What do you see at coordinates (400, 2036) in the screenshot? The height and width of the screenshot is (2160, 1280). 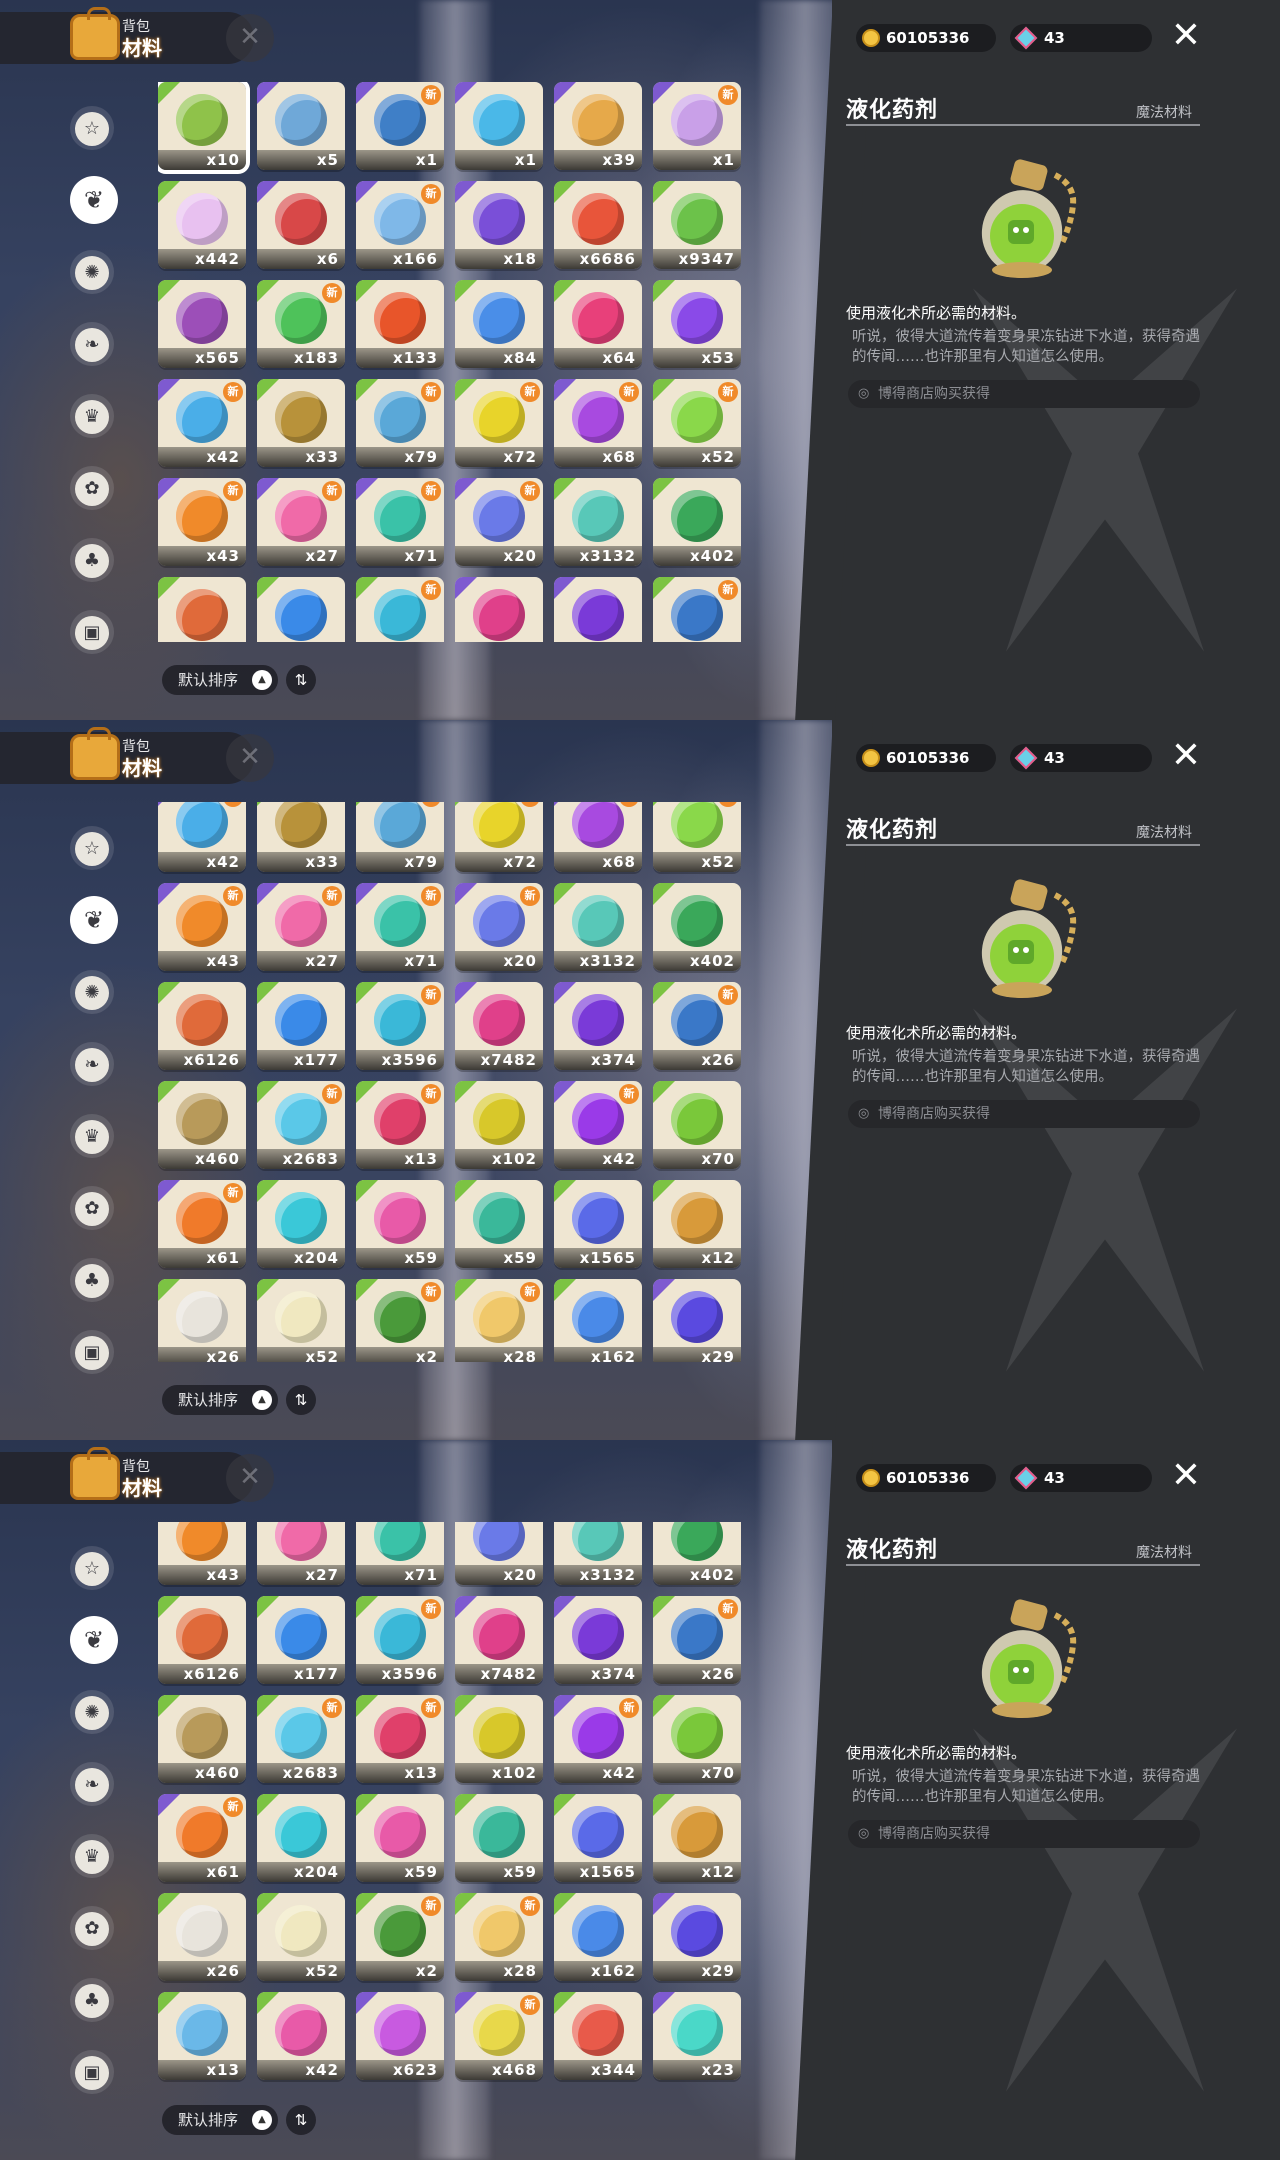 I see `item-slot: x623` at bounding box center [400, 2036].